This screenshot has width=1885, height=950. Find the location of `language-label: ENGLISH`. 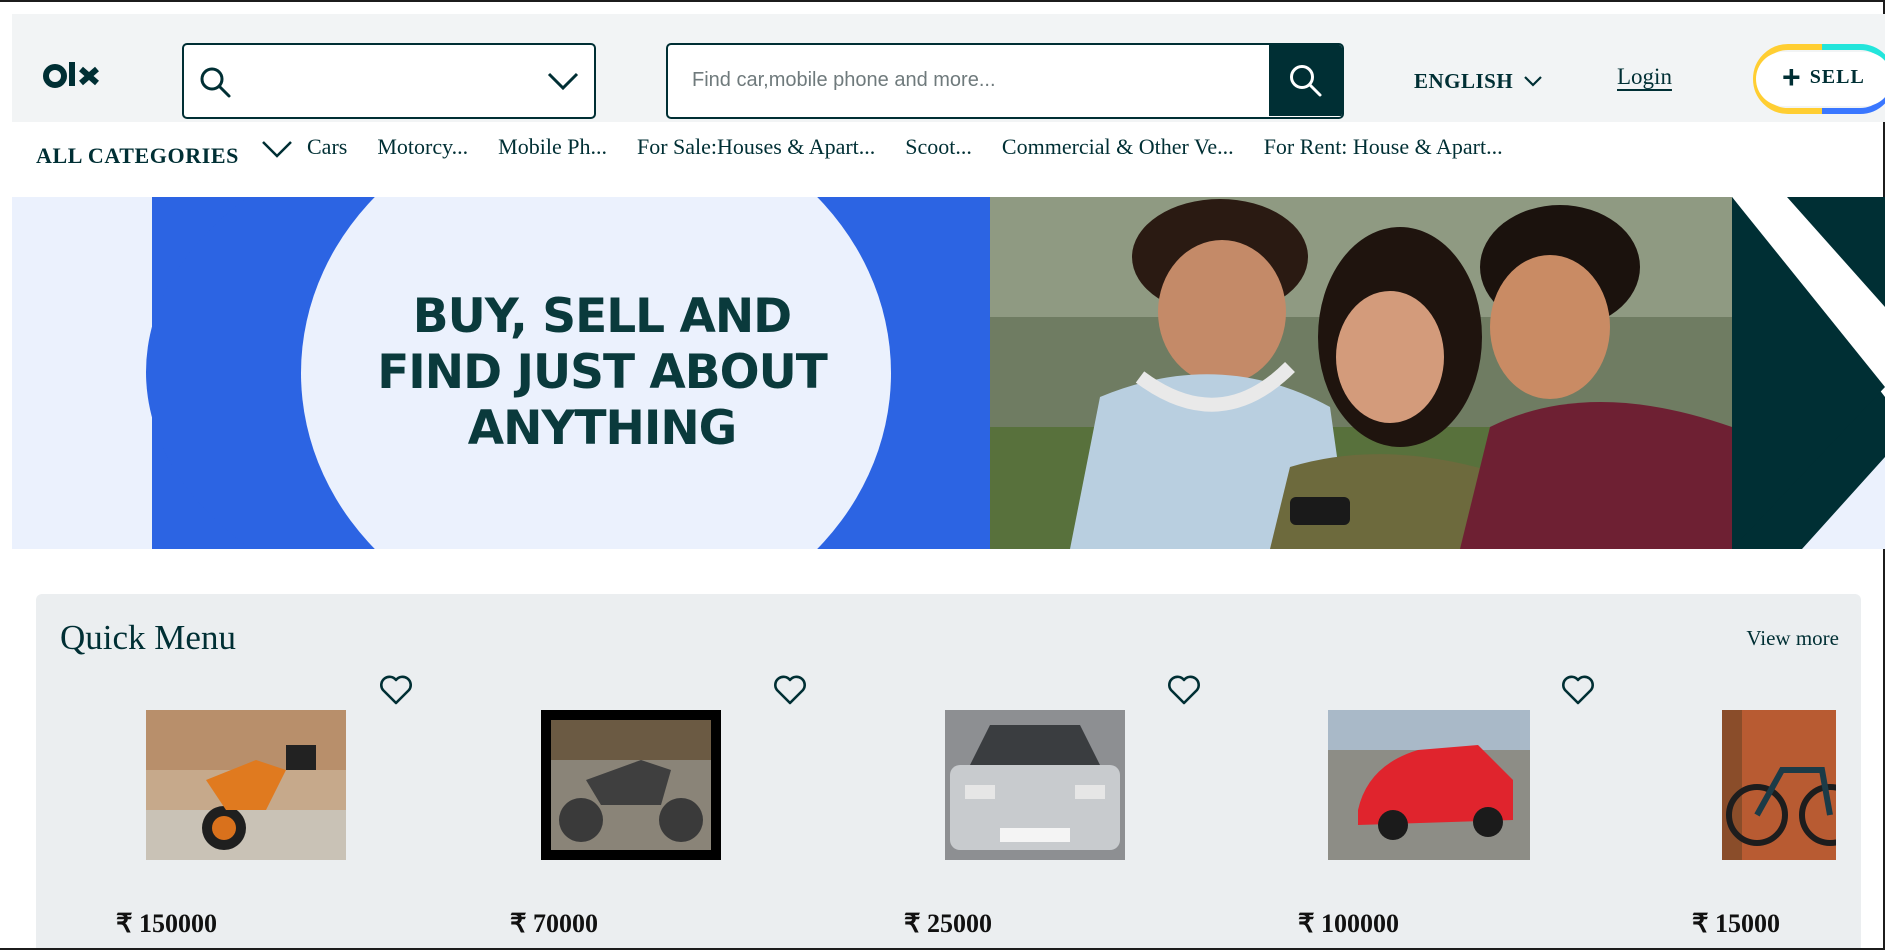

language-label: ENGLISH is located at coordinates (1464, 80).